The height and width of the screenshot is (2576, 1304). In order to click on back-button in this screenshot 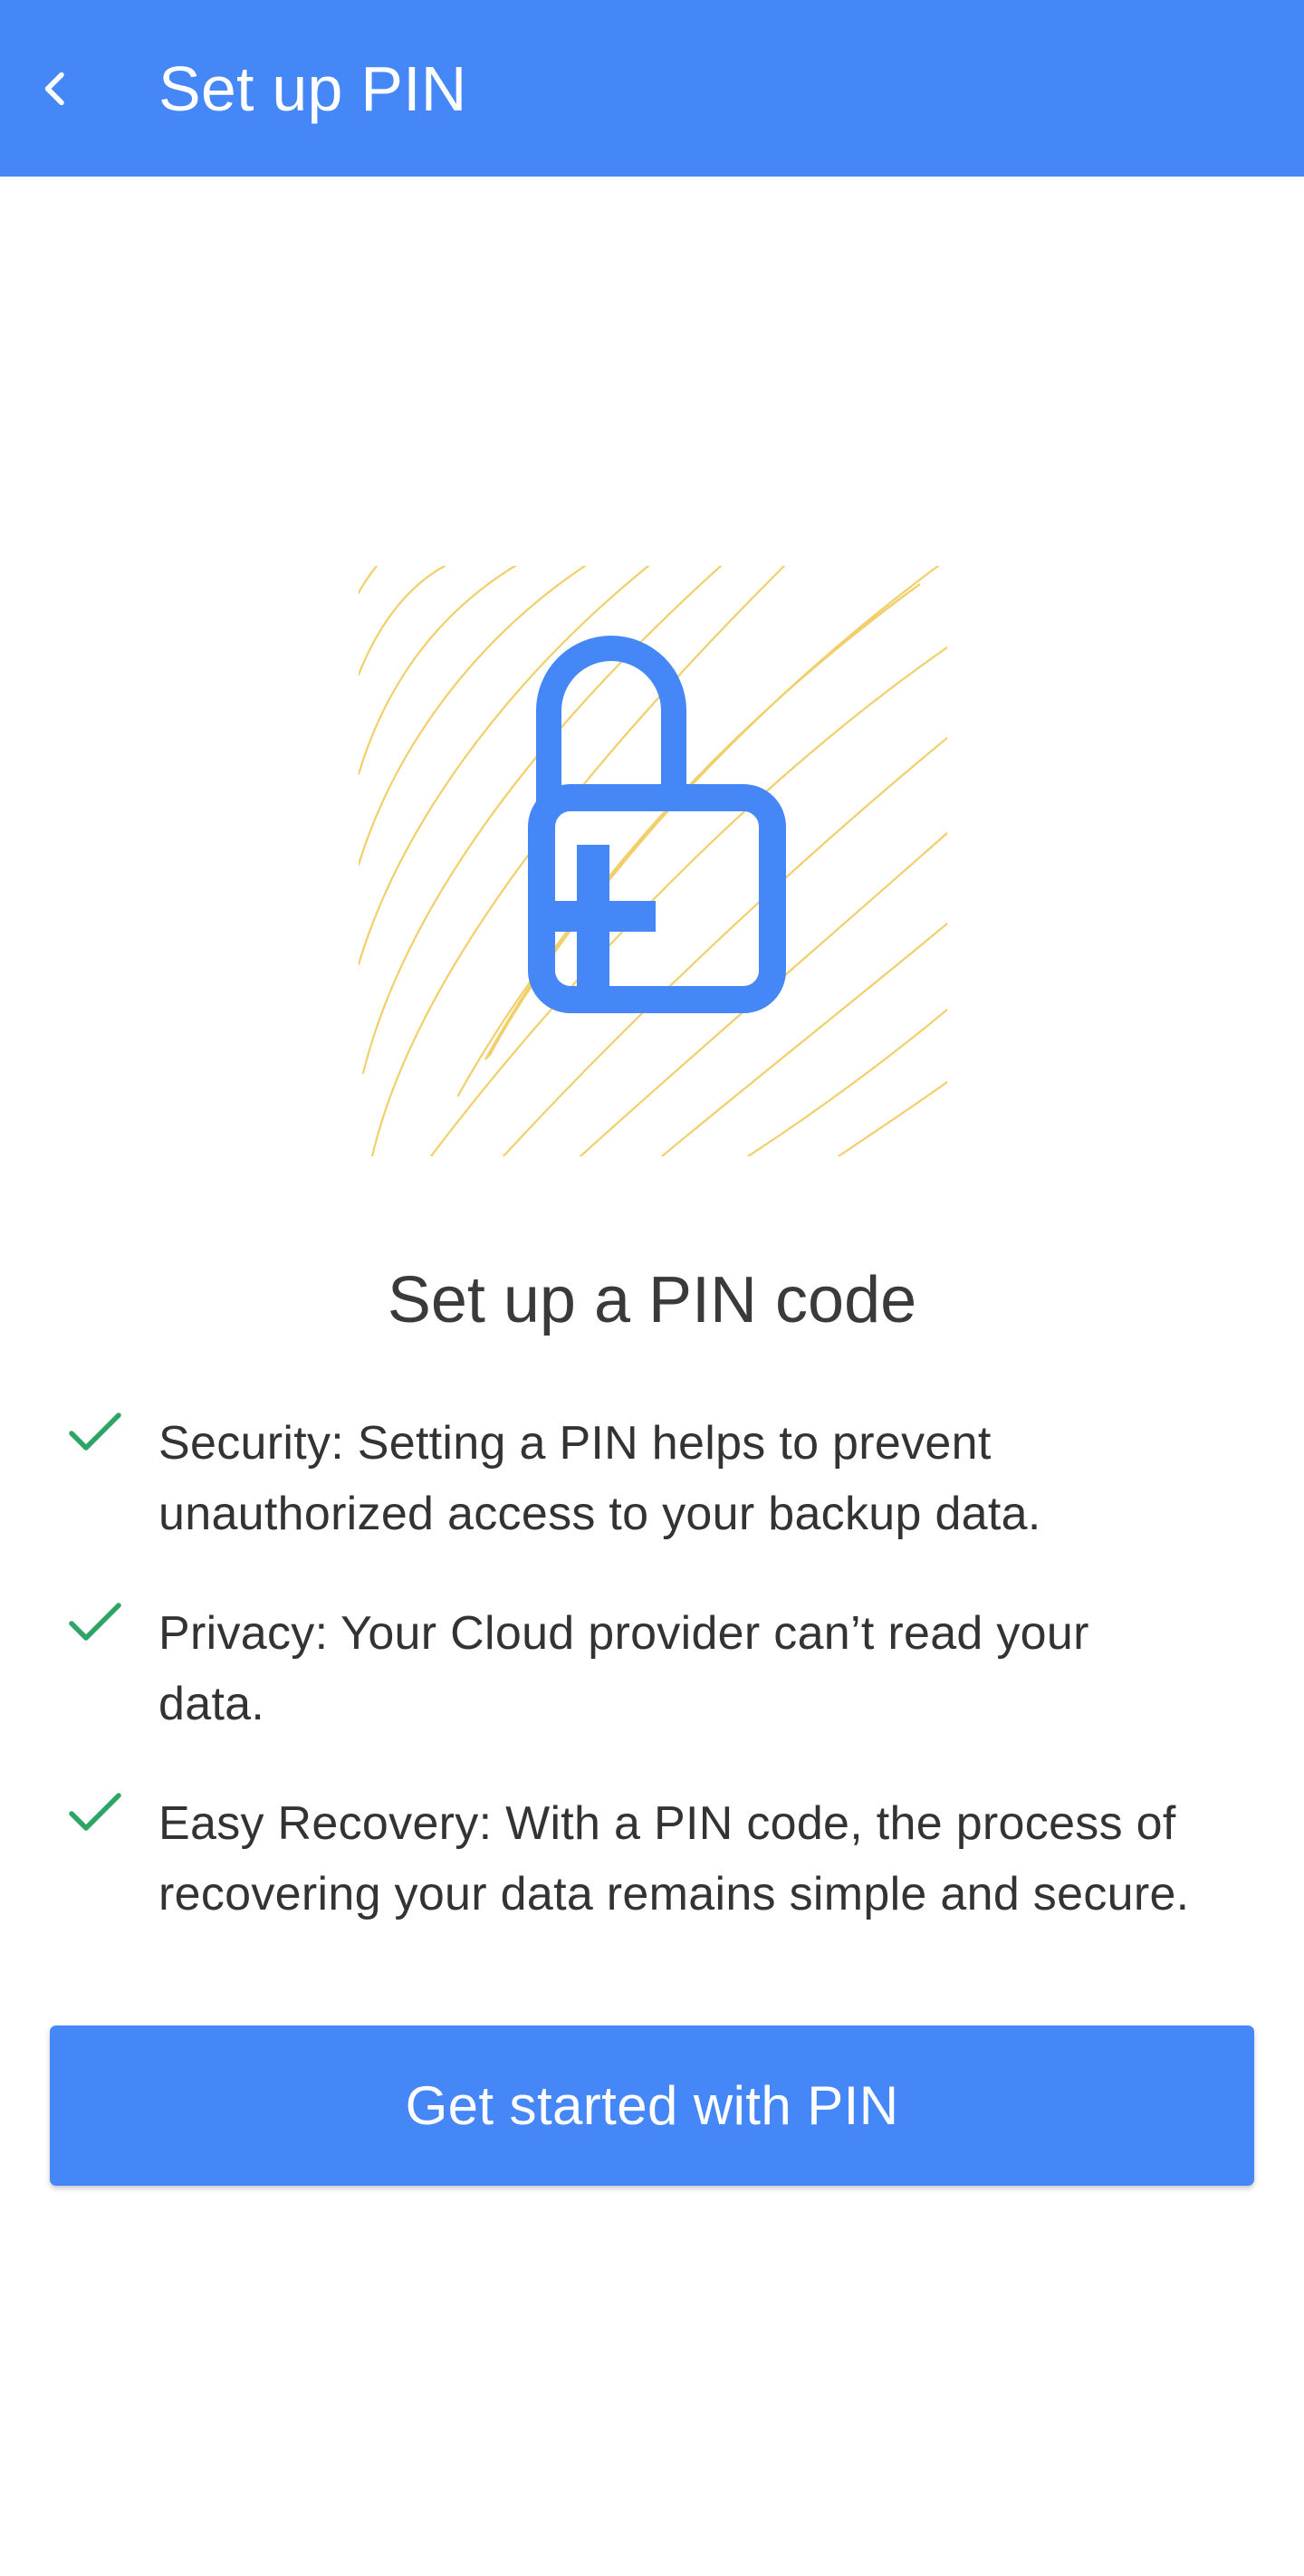, I will do `click(55, 88)`.